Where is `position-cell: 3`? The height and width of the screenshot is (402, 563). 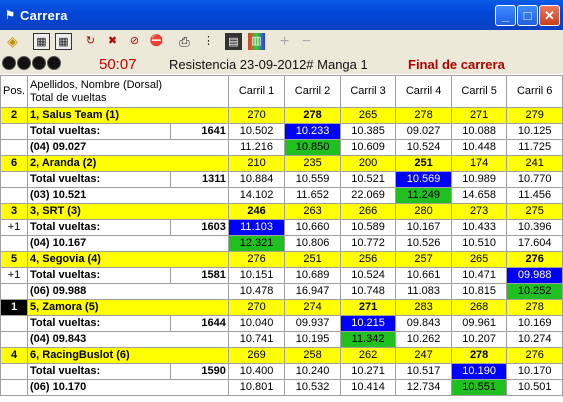 position-cell: 3 is located at coordinates (14, 211).